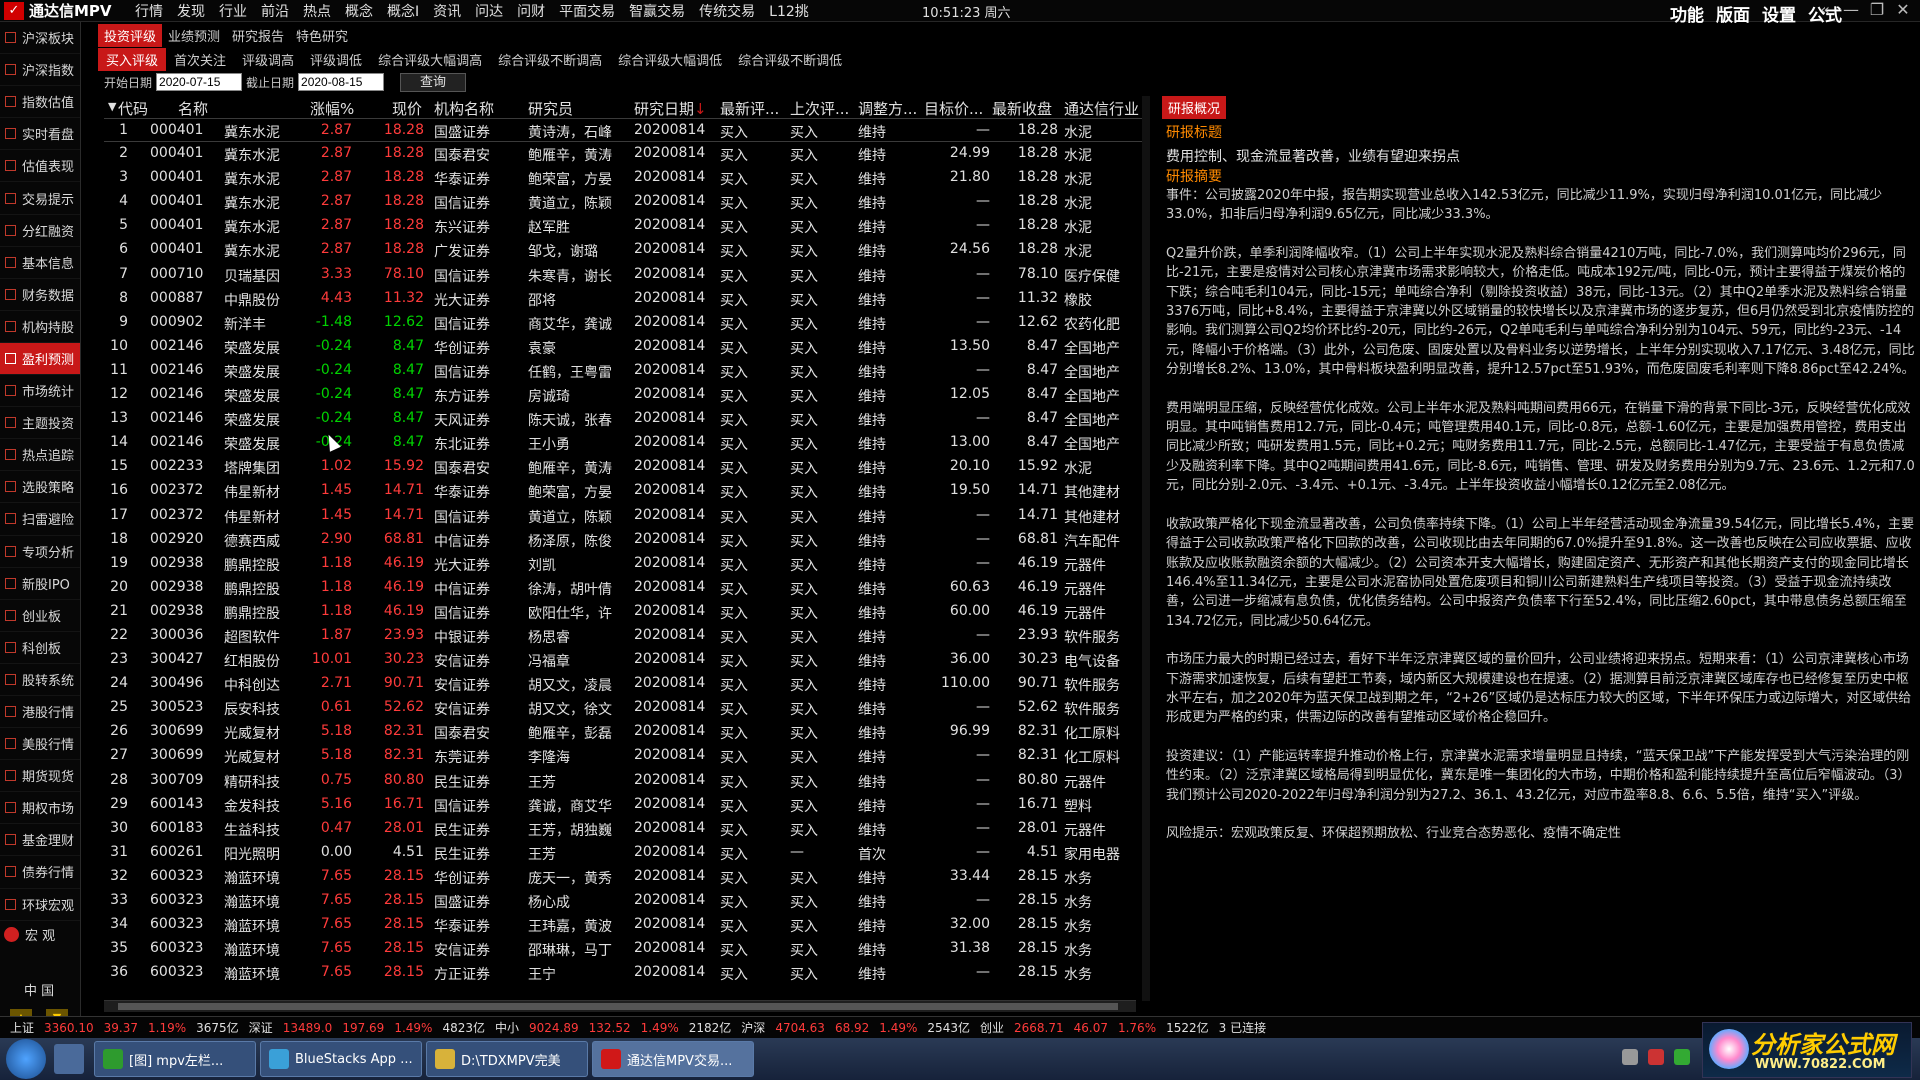 This screenshot has height=1080, width=1920. Describe the element at coordinates (336, 59) in the screenshot. I see `secondary-tab: 评级调低` at that location.